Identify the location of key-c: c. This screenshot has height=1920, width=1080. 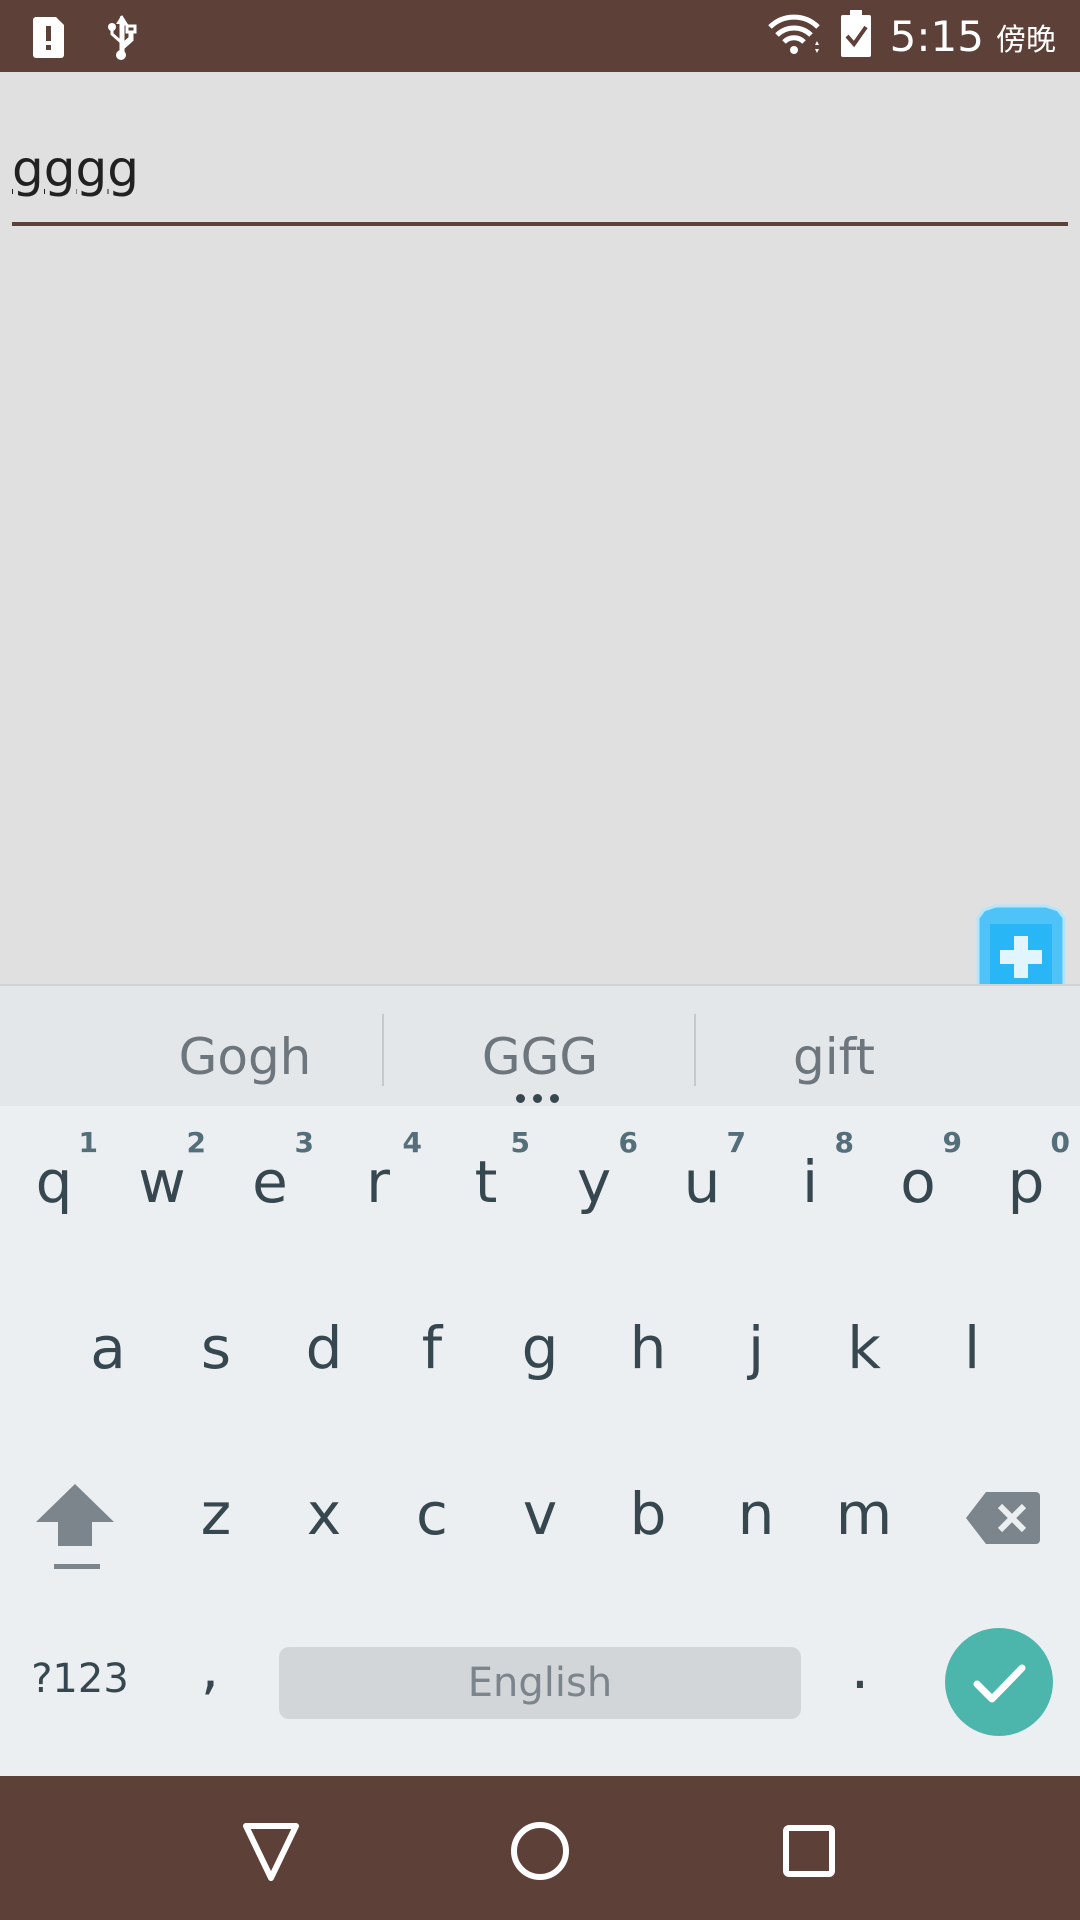
(432, 1515).